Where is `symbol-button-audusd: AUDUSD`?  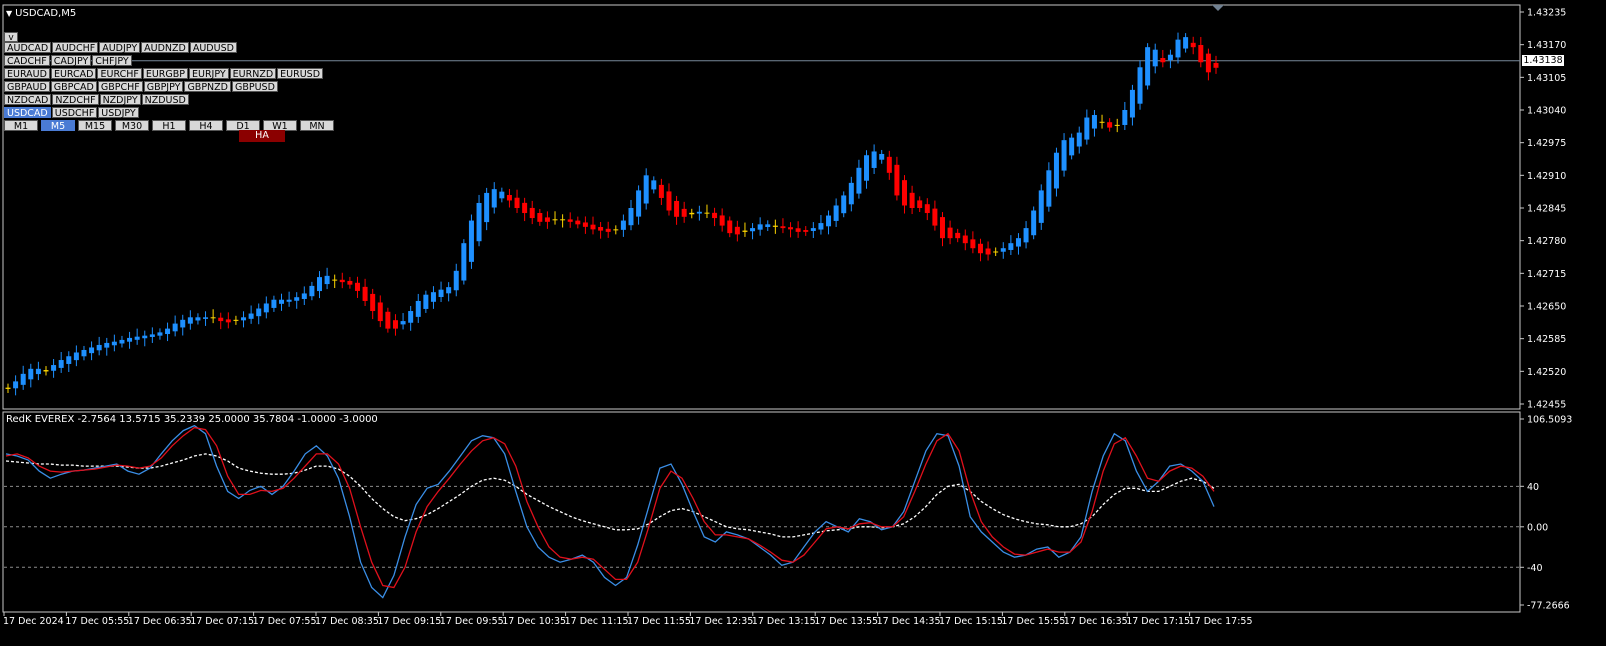
symbol-button-audusd: AUDUSD is located at coordinates (213, 48).